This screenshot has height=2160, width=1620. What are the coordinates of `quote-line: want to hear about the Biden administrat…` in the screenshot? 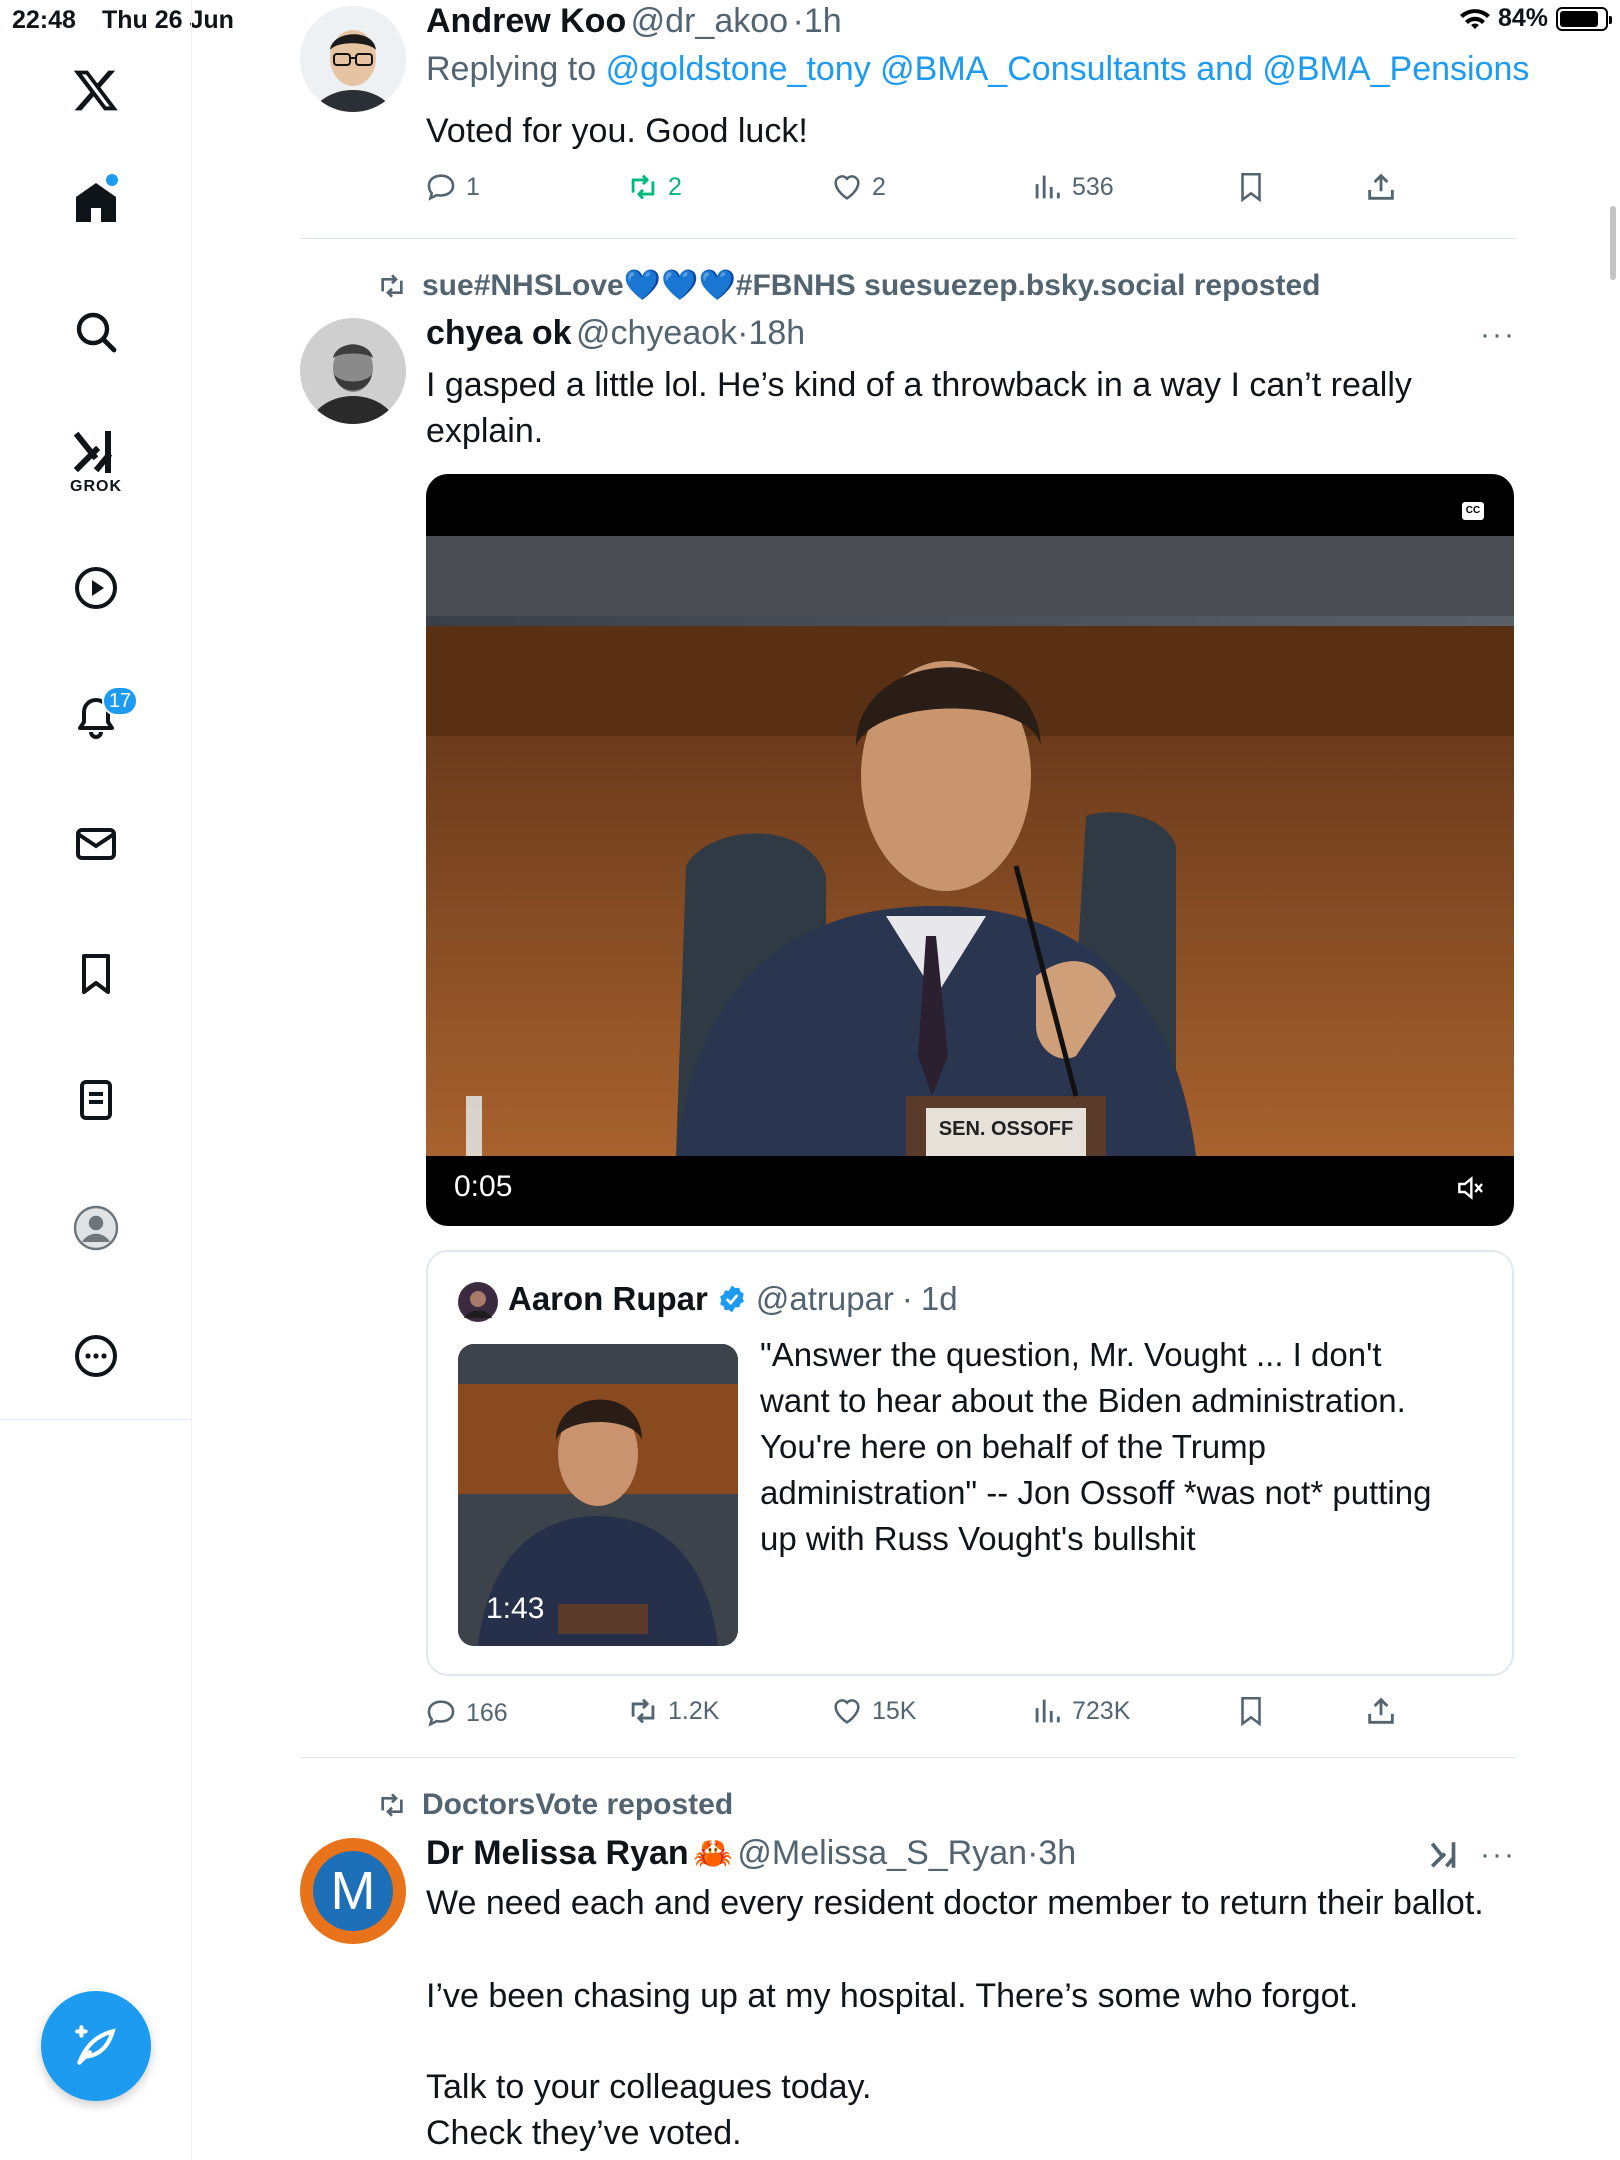 It's located at (1083, 1400).